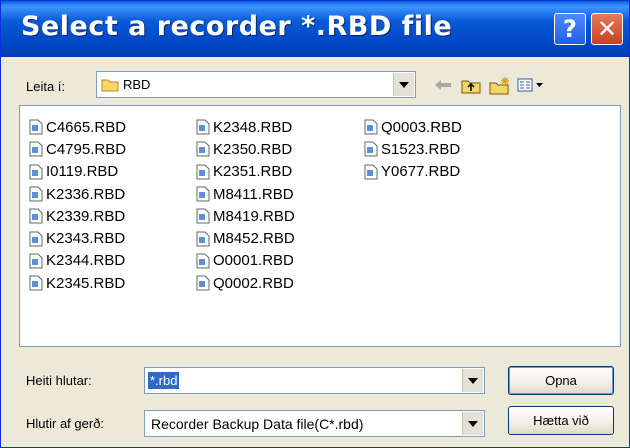 Image resolution: width=630 pixels, height=448 pixels. I want to click on file-item: O0001.RBD, so click(245, 261).